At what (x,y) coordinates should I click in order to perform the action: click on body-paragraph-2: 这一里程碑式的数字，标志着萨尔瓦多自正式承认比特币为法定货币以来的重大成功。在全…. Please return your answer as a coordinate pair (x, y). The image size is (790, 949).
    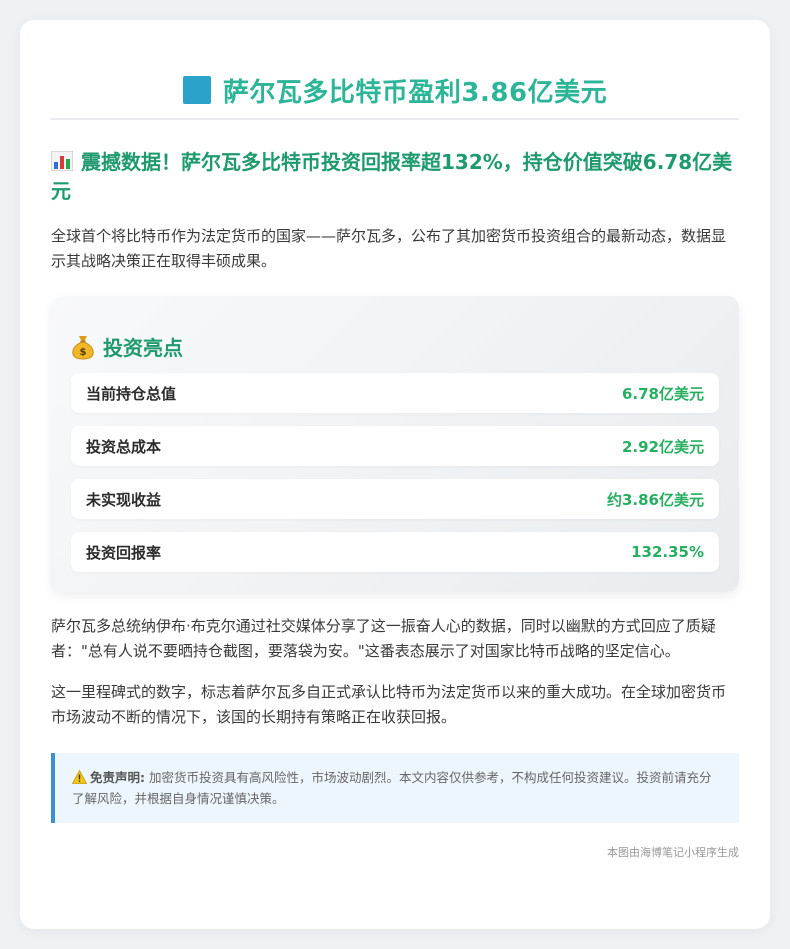
    Looking at the image, I should click on (389, 704).